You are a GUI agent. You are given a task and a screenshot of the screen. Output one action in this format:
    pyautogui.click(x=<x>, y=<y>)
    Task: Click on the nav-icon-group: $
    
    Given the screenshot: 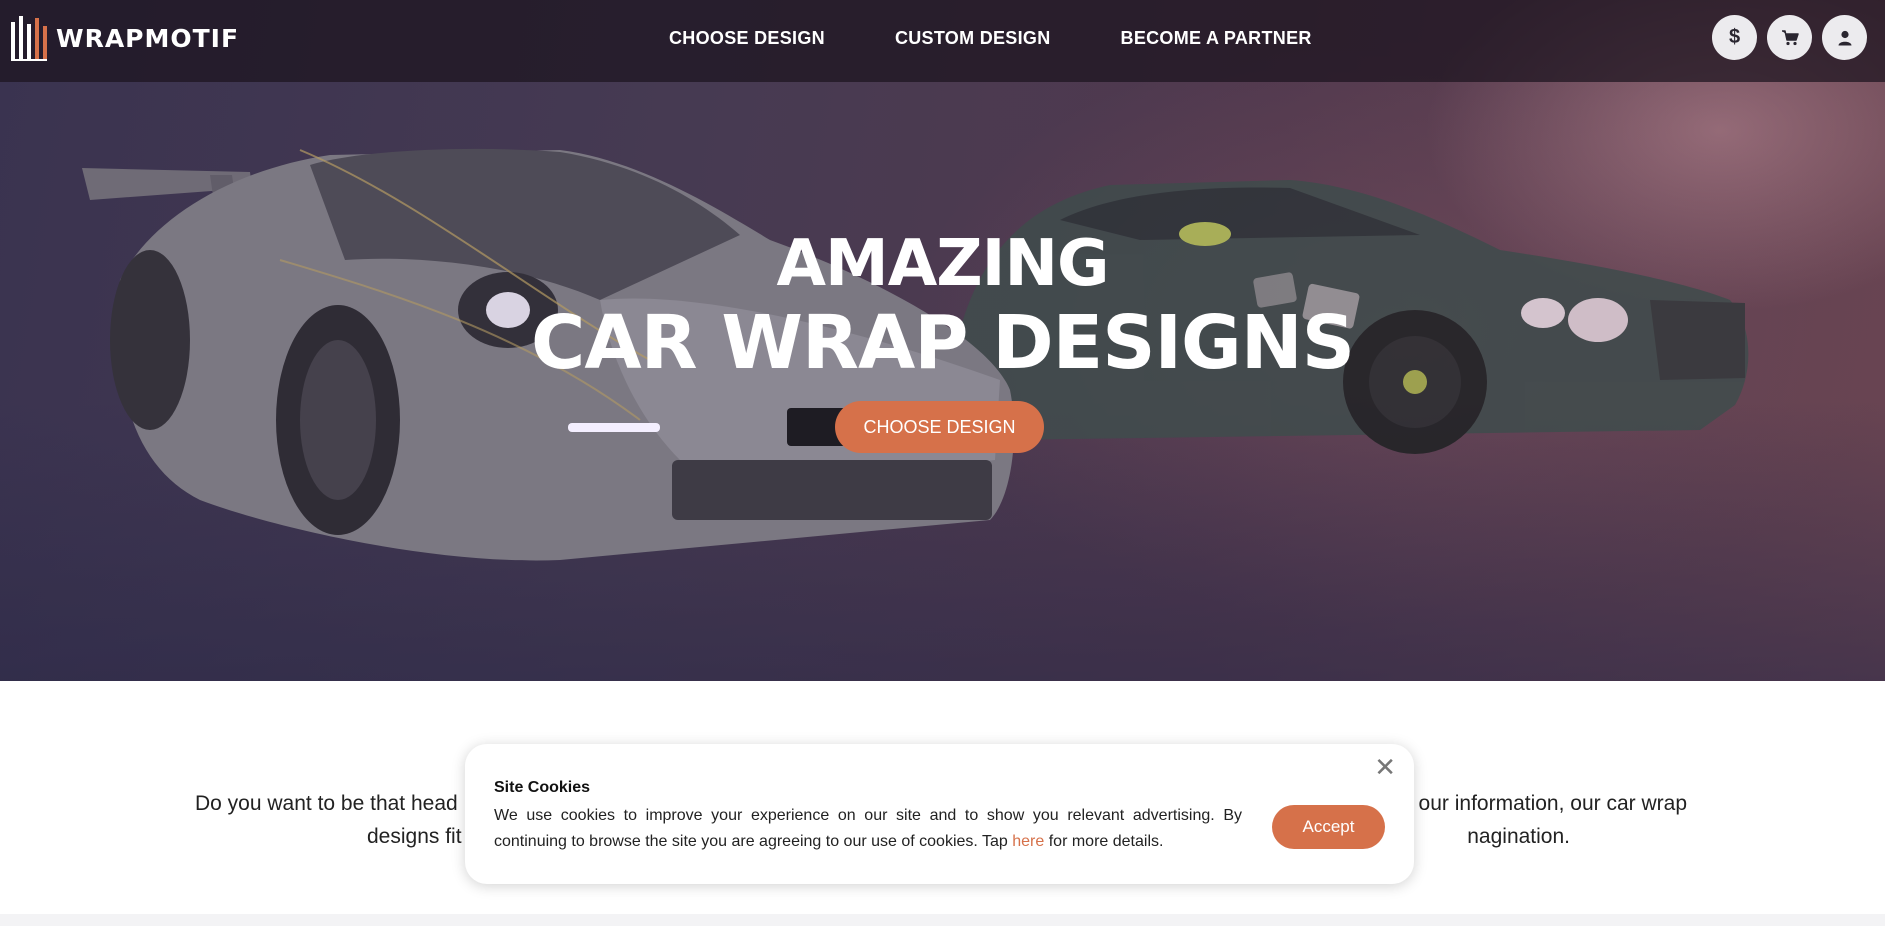 What is the action you would take?
    pyautogui.click(x=1784, y=37)
    